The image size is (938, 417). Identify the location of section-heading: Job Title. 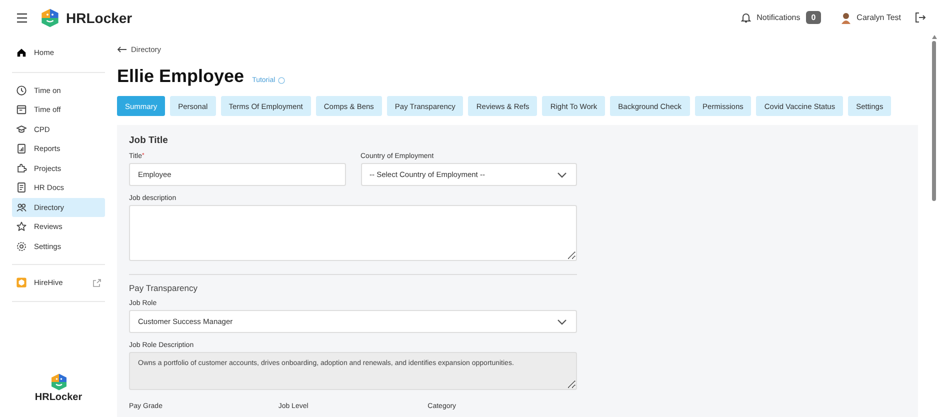
(149, 140).